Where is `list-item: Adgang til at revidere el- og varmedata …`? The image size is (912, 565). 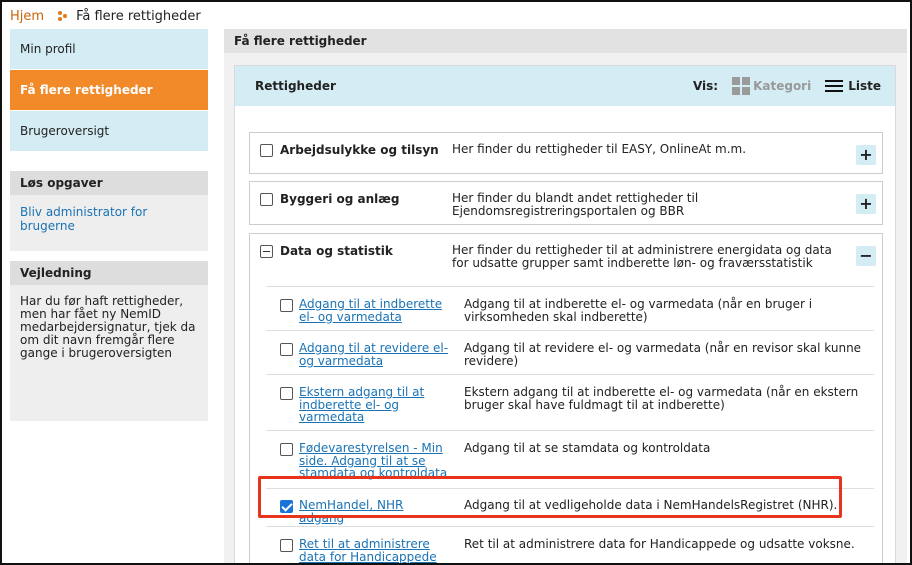 list-item: Adgang til at revidere el- og varmedata … is located at coordinates (570, 352).